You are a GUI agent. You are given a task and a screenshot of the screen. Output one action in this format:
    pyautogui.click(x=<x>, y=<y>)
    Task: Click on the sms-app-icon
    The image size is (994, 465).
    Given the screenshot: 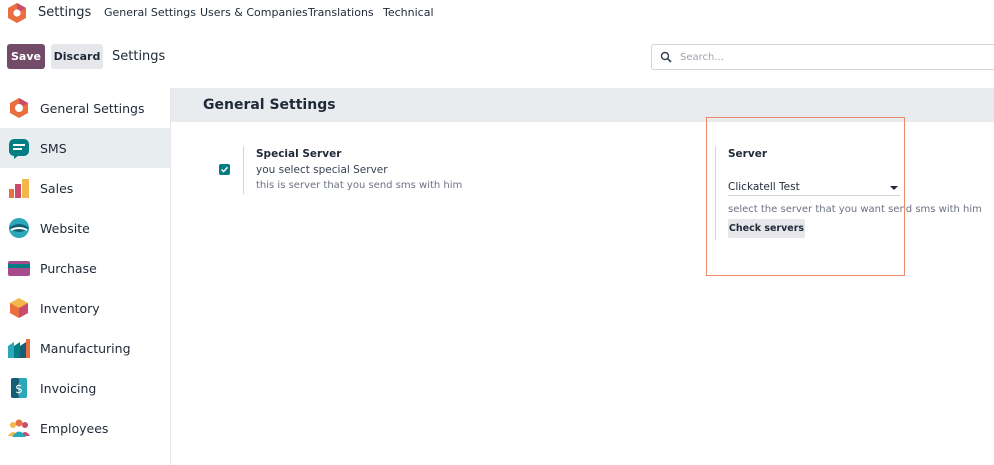 What is the action you would take?
    pyautogui.click(x=19, y=149)
    